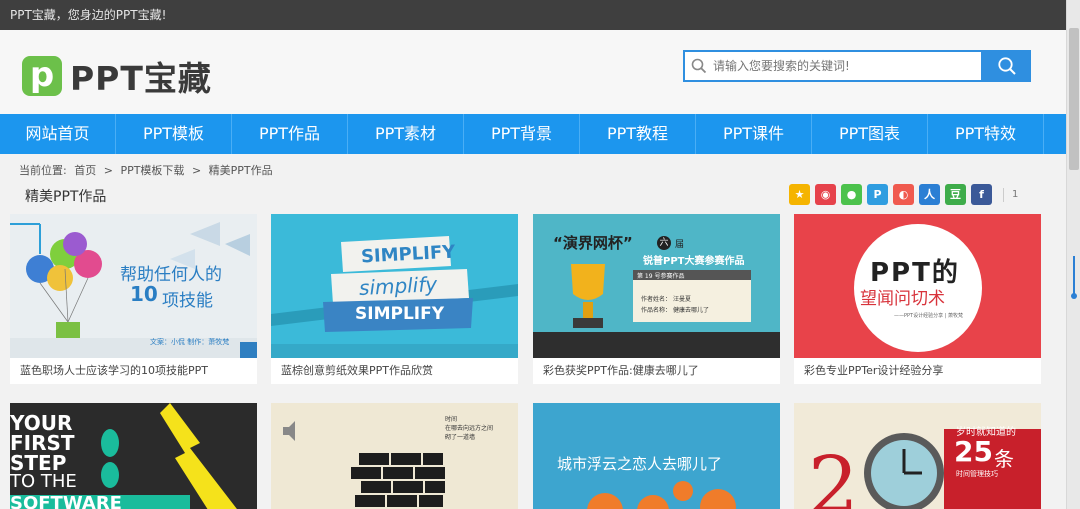 The height and width of the screenshot is (509, 1080). What do you see at coordinates (825, 194) in the screenshot?
I see `weibo-icon: ◉` at bounding box center [825, 194].